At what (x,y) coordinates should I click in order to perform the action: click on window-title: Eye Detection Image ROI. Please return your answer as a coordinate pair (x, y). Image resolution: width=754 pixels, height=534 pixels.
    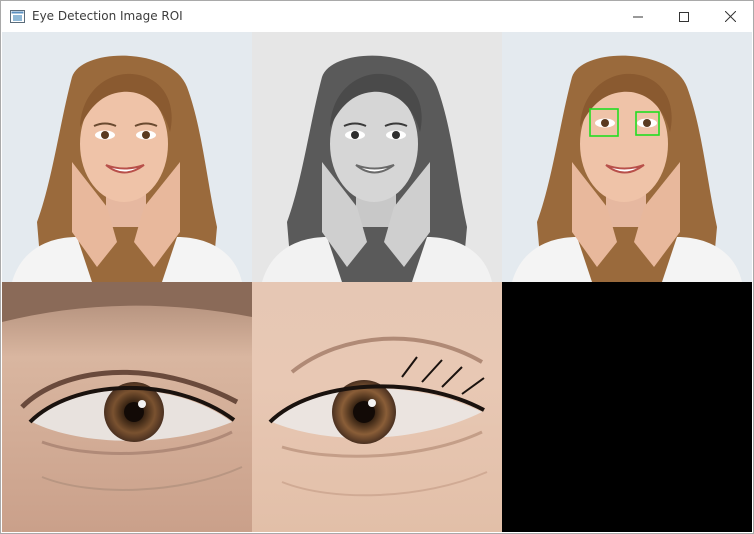
    Looking at the image, I should click on (107, 16).